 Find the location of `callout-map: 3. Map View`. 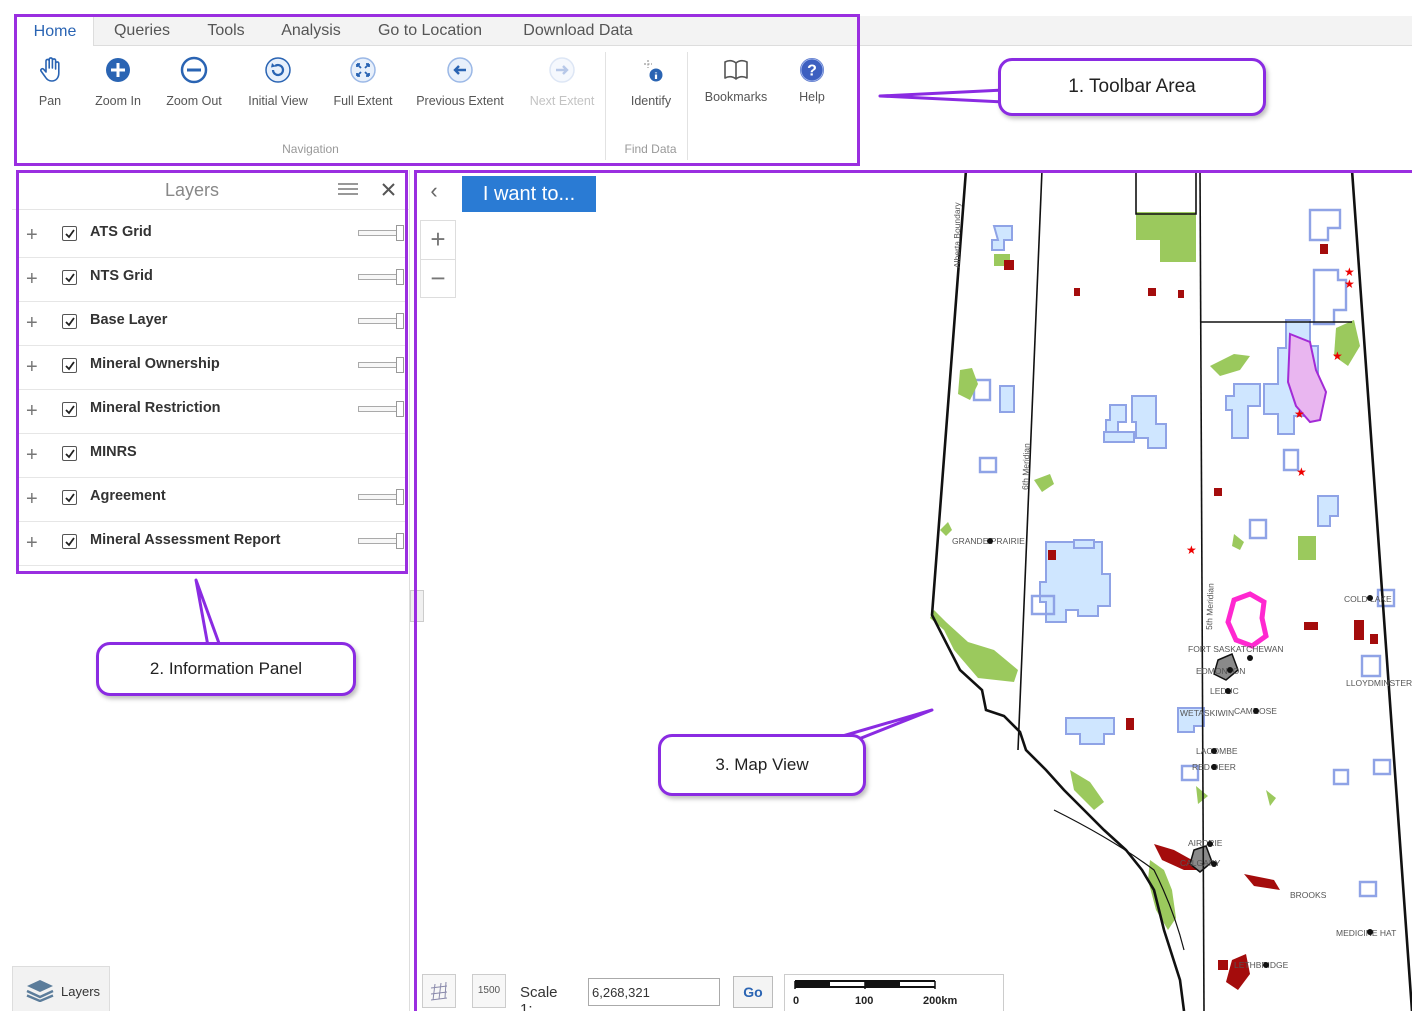

callout-map: 3. Map View is located at coordinates (762, 765).